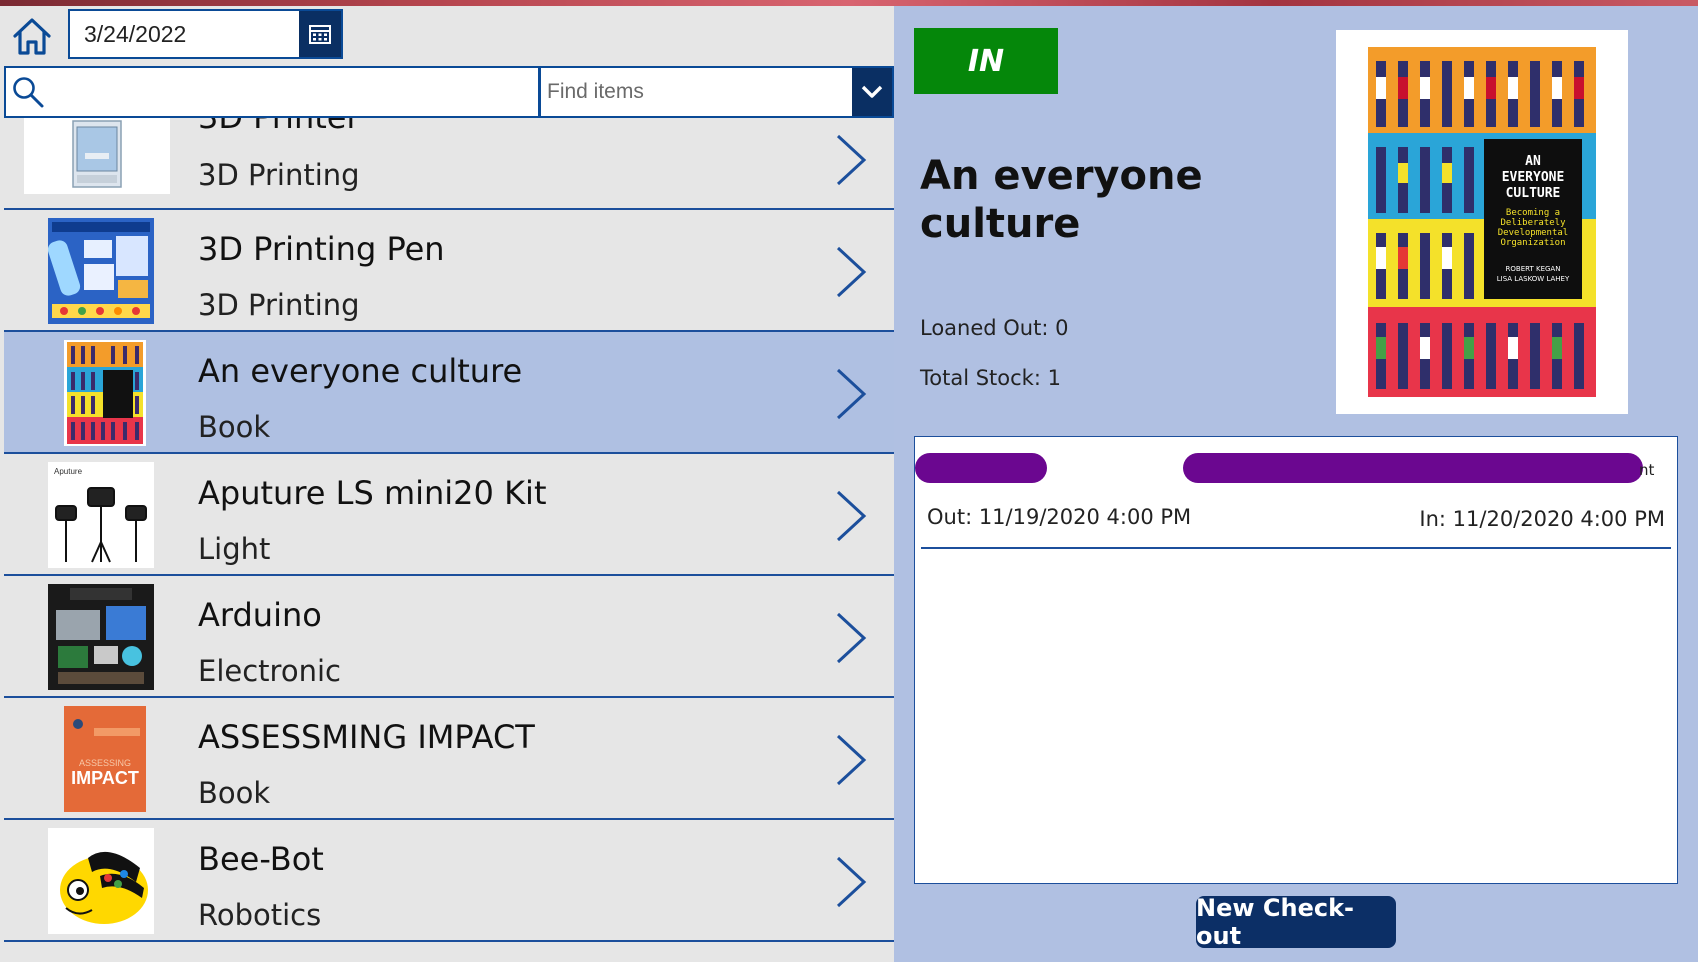  Describe the element at coordinates (449, 271) in the screenshot. I see `list-item: 3D Printing Pen 3D Printing` at that location.